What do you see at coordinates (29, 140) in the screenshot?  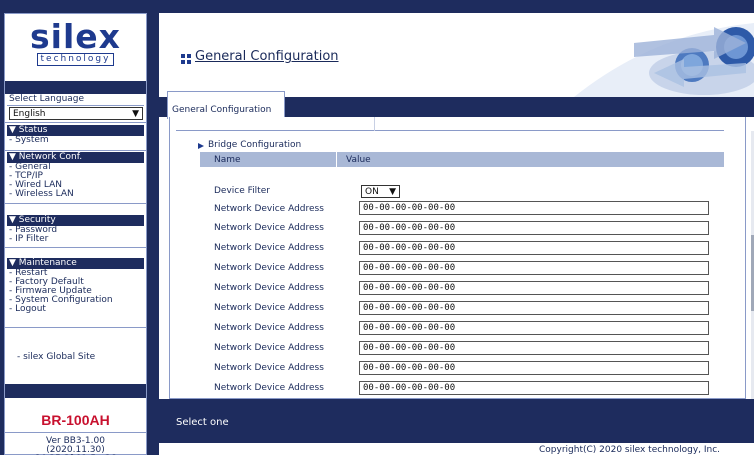 I see `sidebar-item-system: - System` at bounding box center [29, 140].